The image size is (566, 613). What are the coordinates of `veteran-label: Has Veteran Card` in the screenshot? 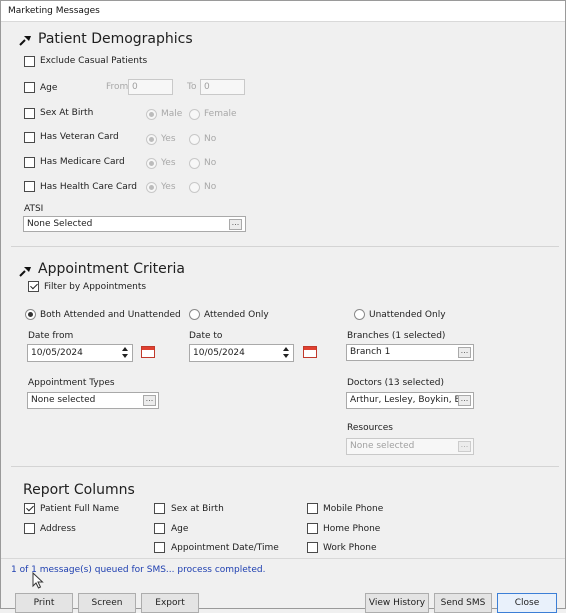 It's located at (79, 137).